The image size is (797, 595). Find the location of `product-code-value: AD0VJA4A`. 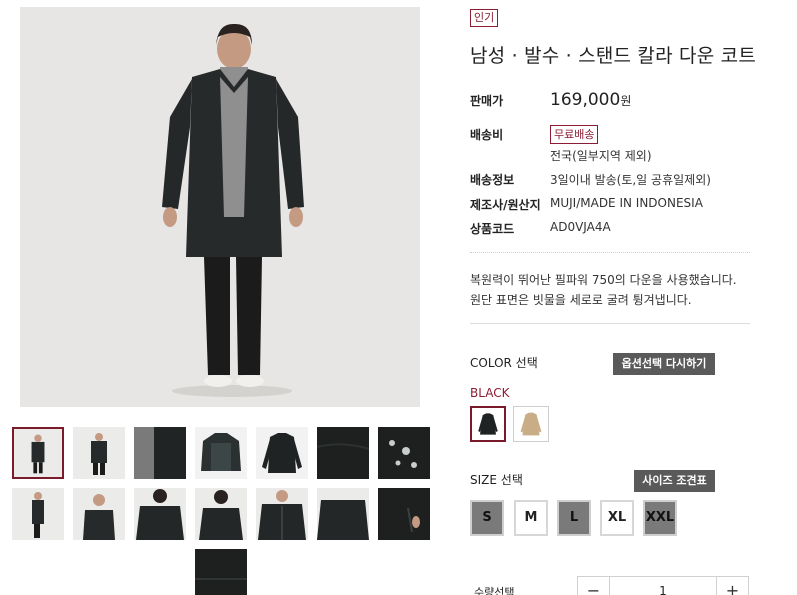

product-code-value: AD0VJA4A is located at coordinates (580, 227).